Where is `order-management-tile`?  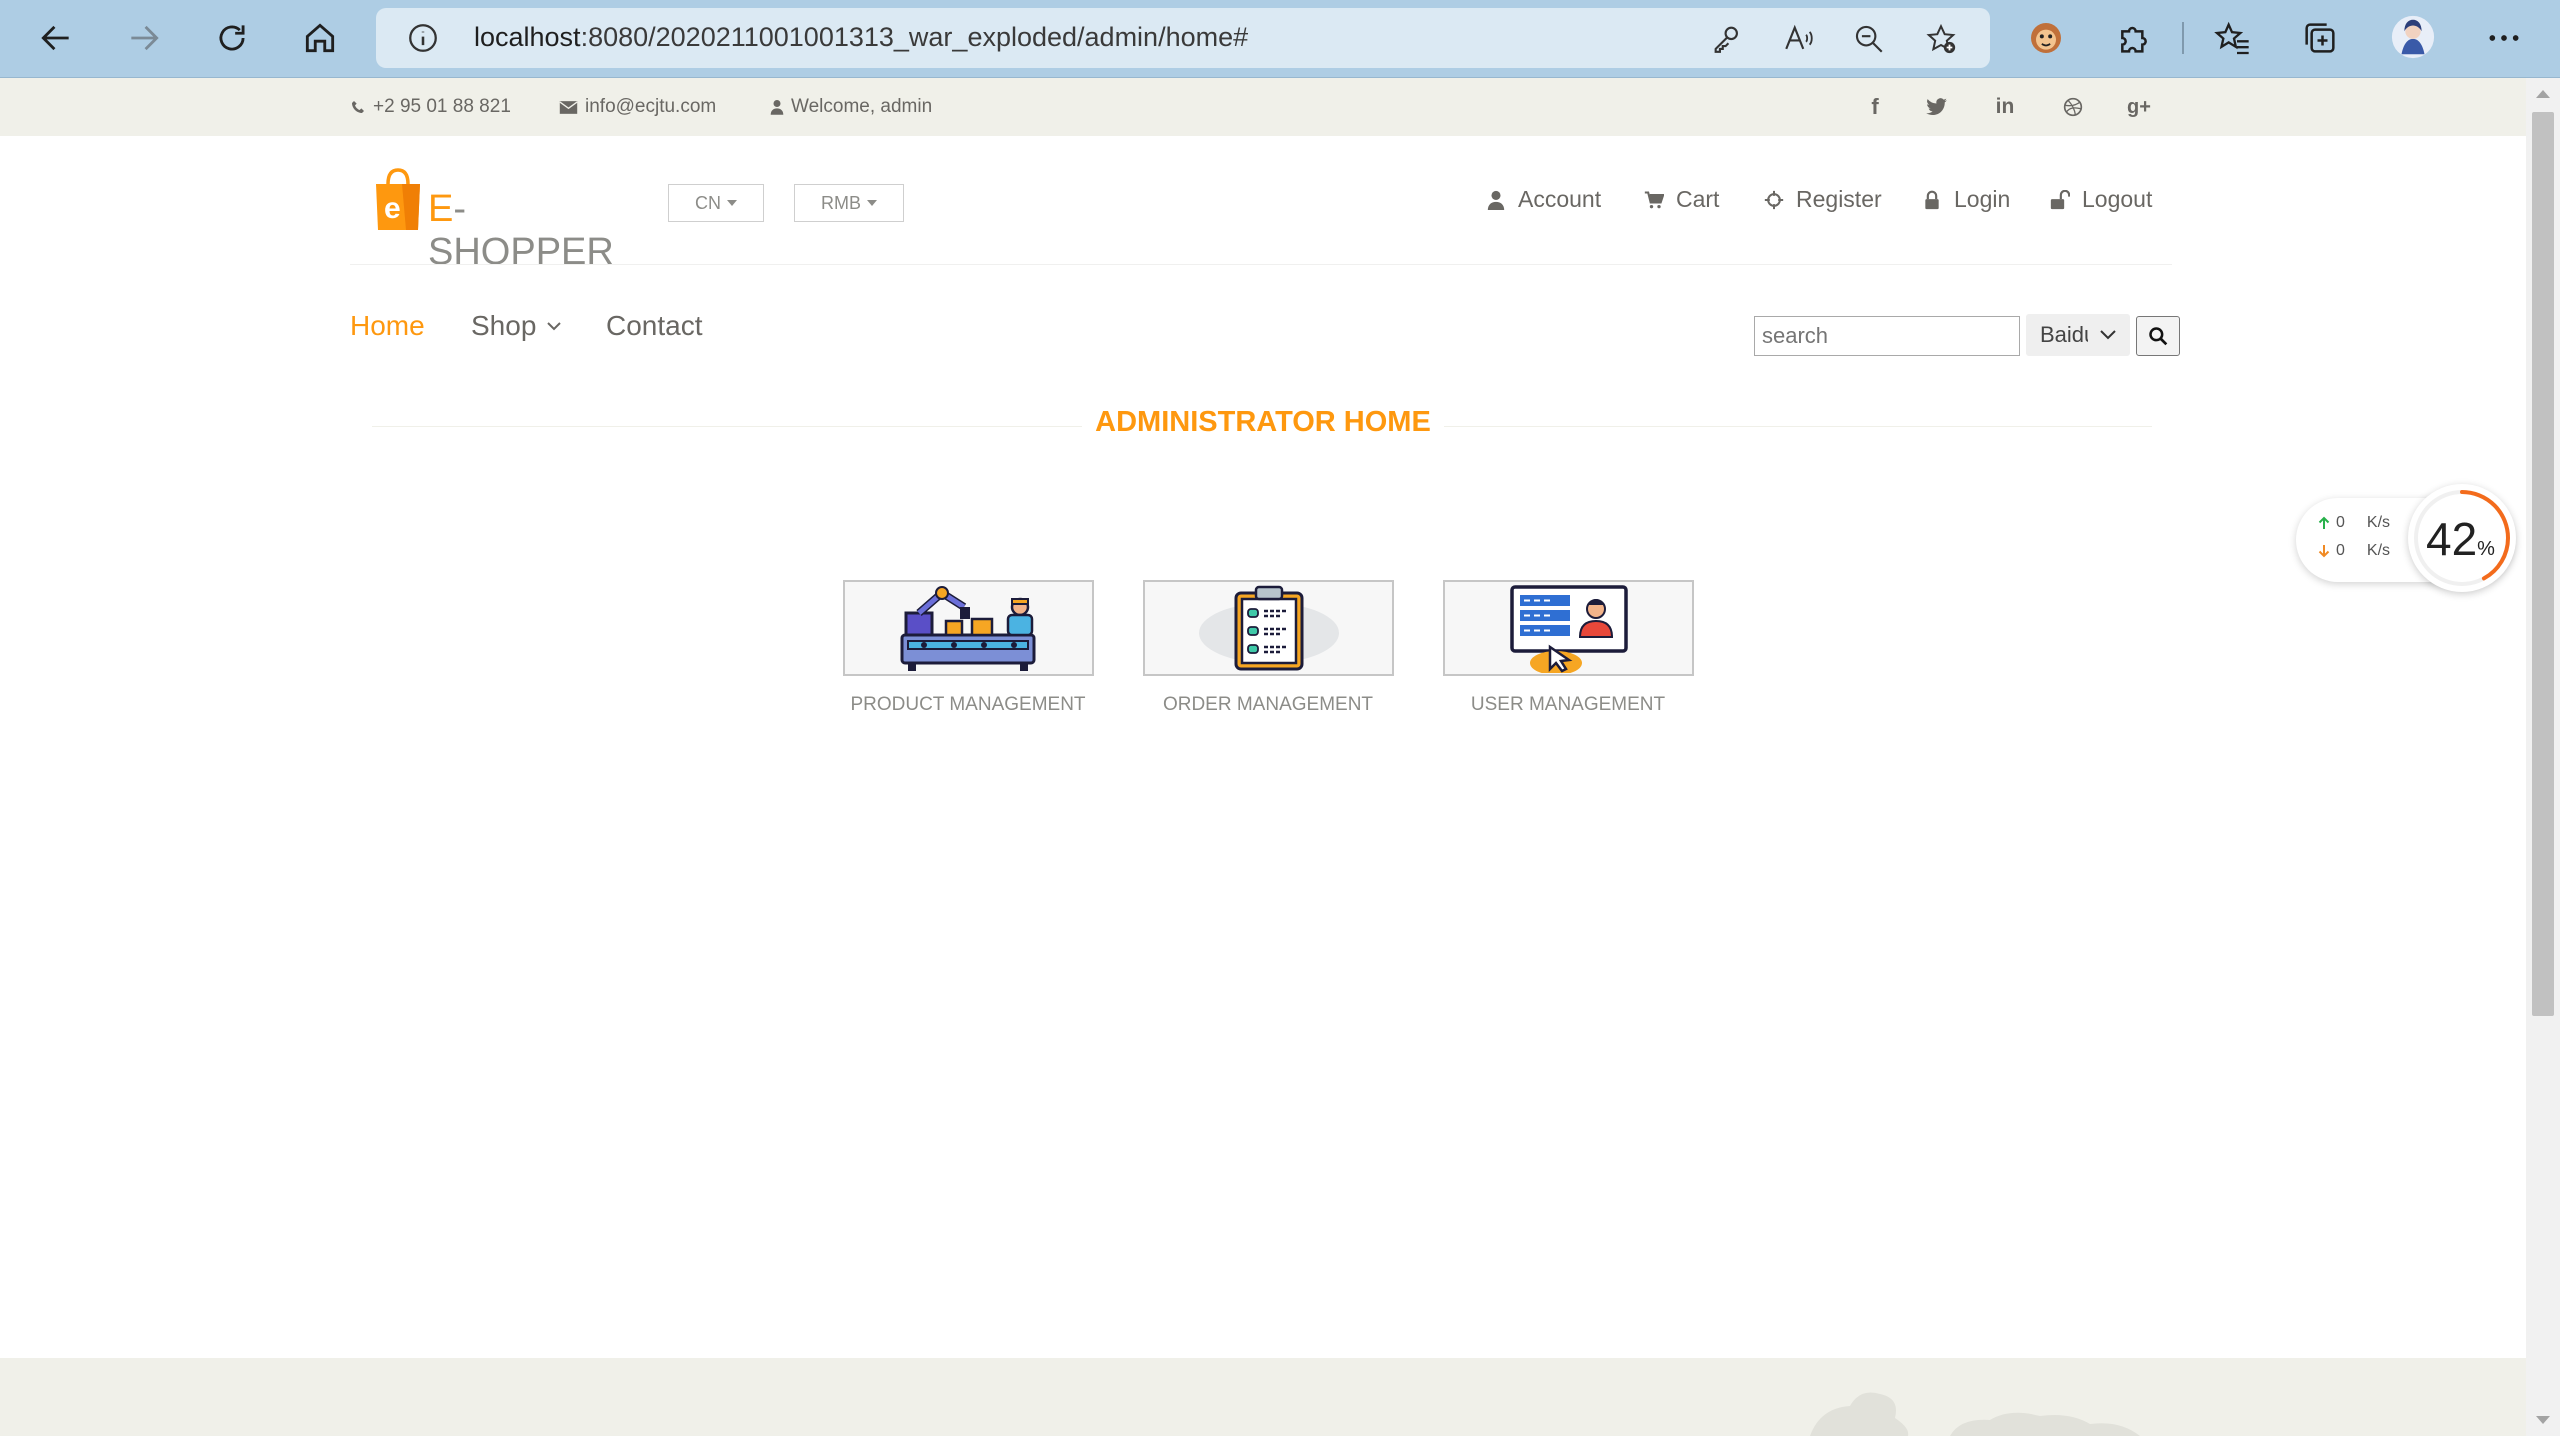 order-management-tile is located at coordinates (1268, 628).